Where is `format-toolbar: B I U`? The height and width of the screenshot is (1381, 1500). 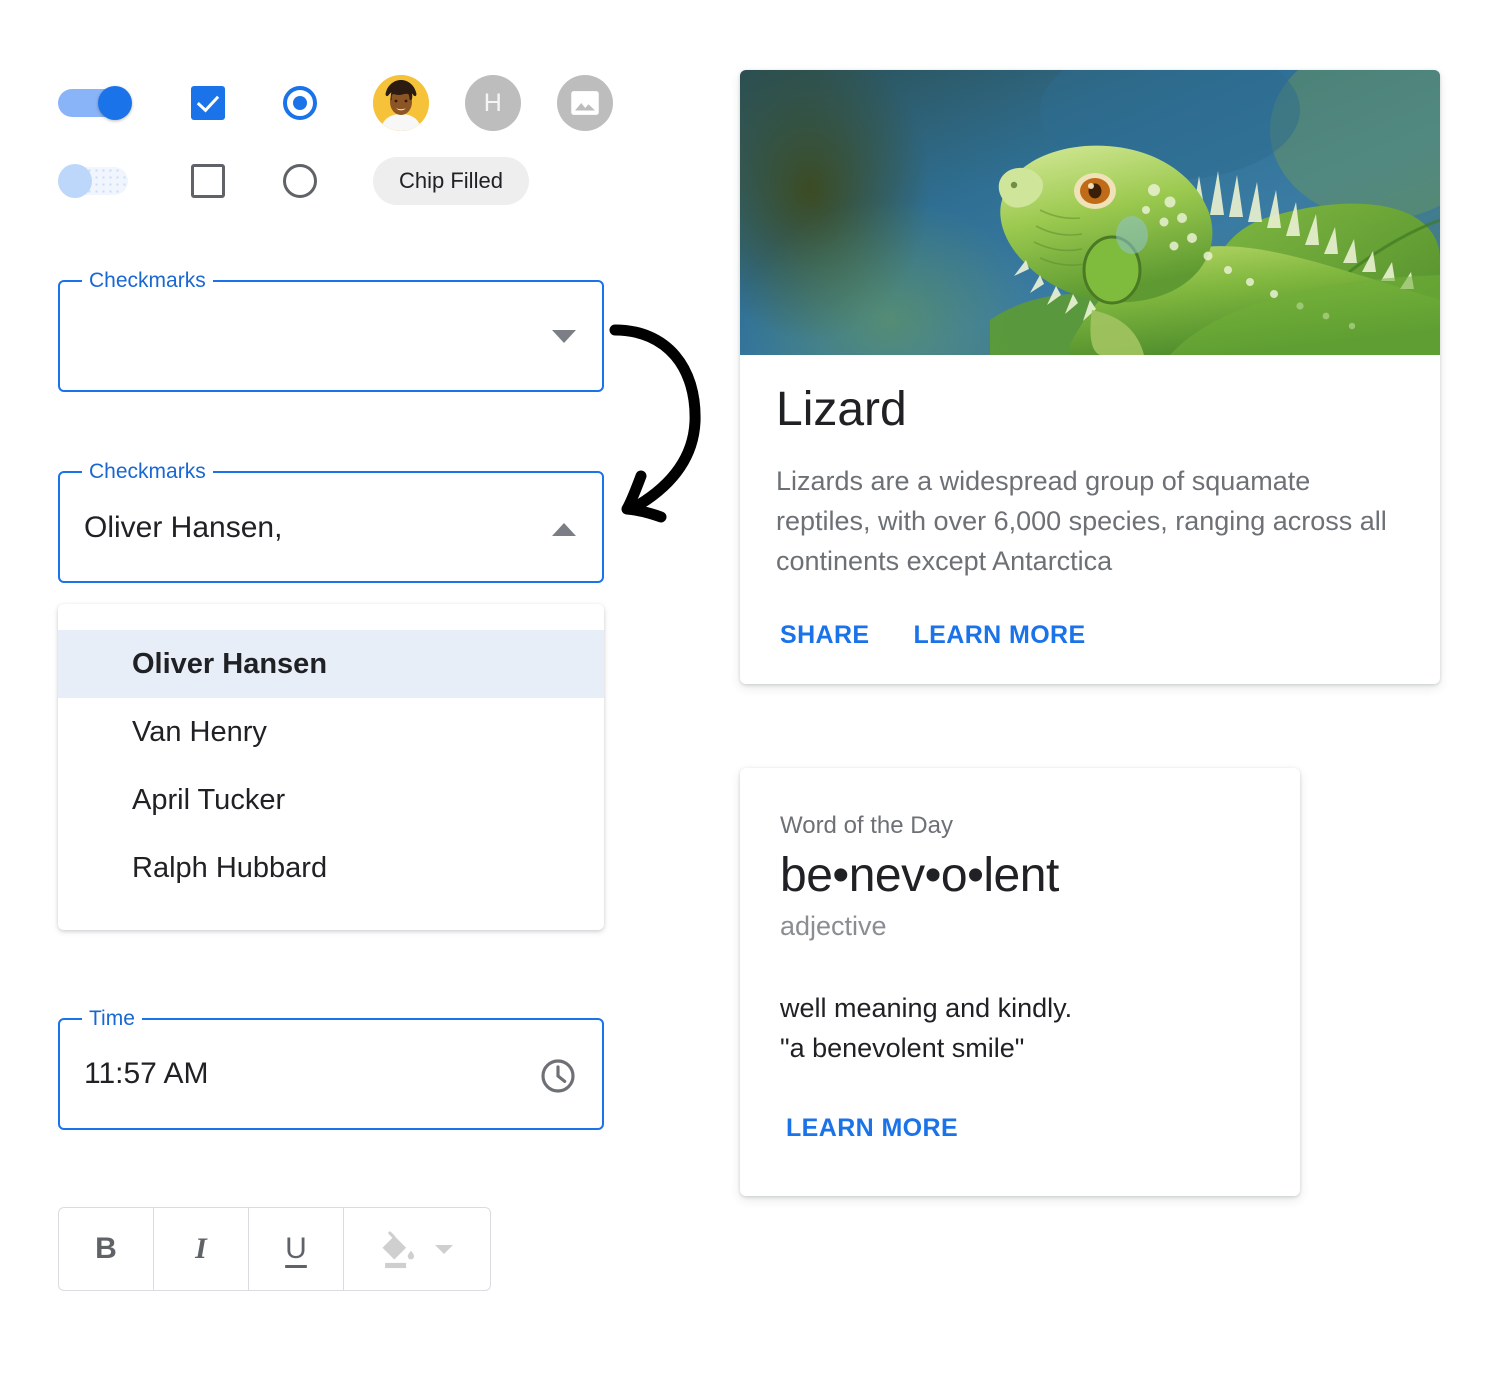
format-toolbar: B I U is located at coordinates (274, 1249).